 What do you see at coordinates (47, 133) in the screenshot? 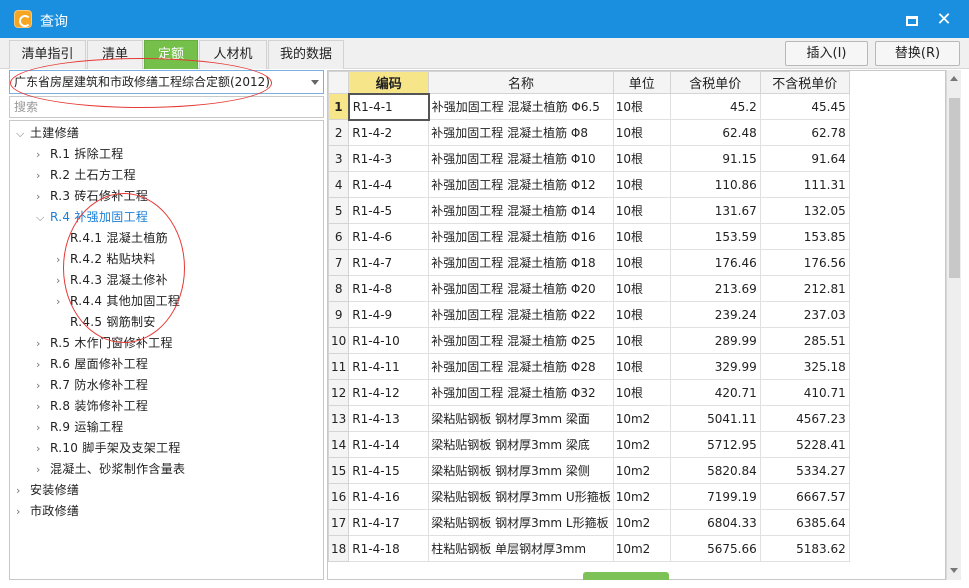
I see `tree-node: ⌵ 土建修缮` at bounding box center [47, 133].